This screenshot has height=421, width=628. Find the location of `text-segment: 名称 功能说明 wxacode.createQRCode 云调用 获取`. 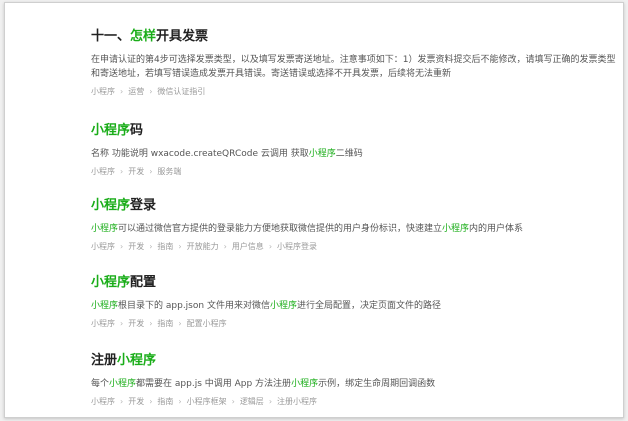

text-segment: 名称 功能说明 wxacode.createQRCode 云调用 获取 is located at coordinates (200, 154).